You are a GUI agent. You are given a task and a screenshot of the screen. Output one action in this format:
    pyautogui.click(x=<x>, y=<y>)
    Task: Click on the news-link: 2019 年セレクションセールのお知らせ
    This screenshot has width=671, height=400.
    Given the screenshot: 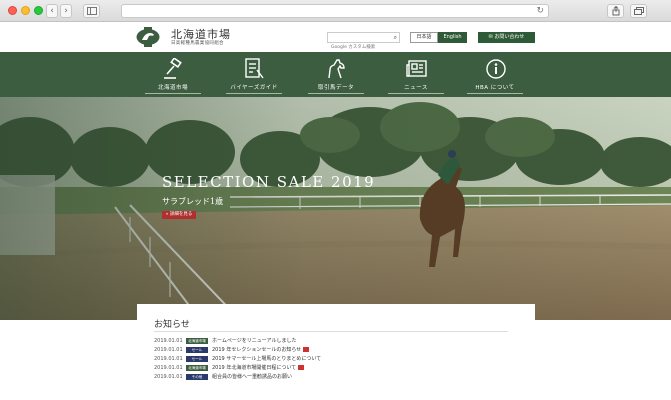 What is the action you would take?
    pyautogui.click(x=261, y=350)
    